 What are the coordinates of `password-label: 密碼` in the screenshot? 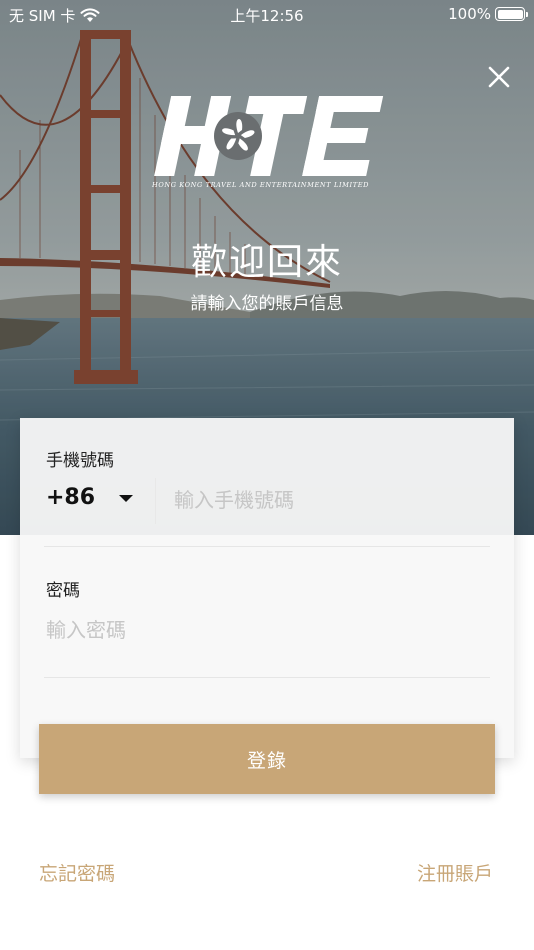 It's located at (63, 591).